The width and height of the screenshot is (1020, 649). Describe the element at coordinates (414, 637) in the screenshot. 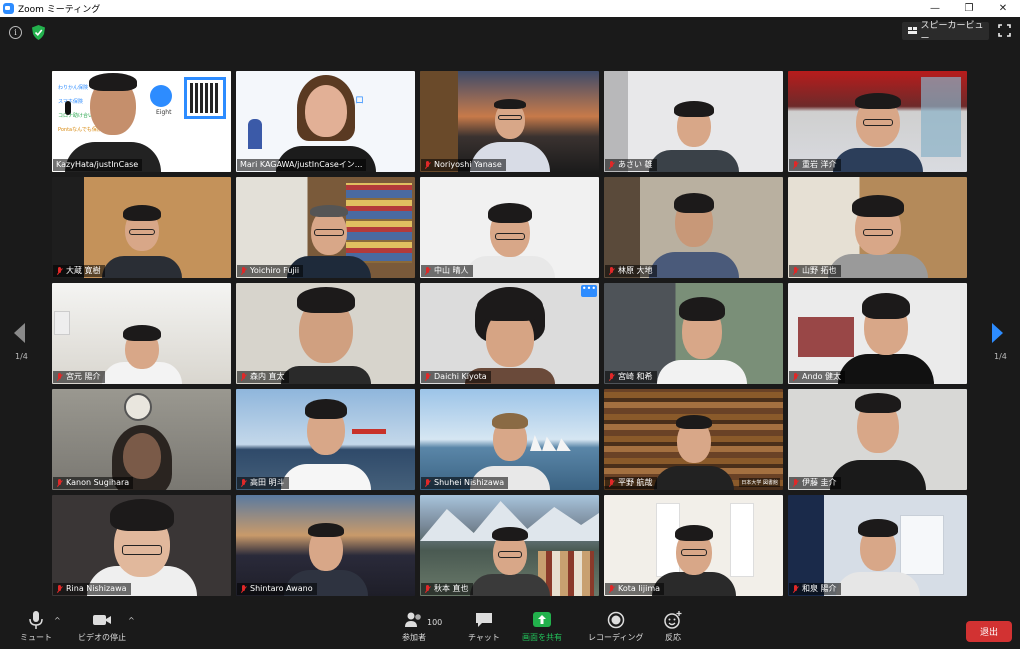

I see `participants-label: 参加者` at that location.